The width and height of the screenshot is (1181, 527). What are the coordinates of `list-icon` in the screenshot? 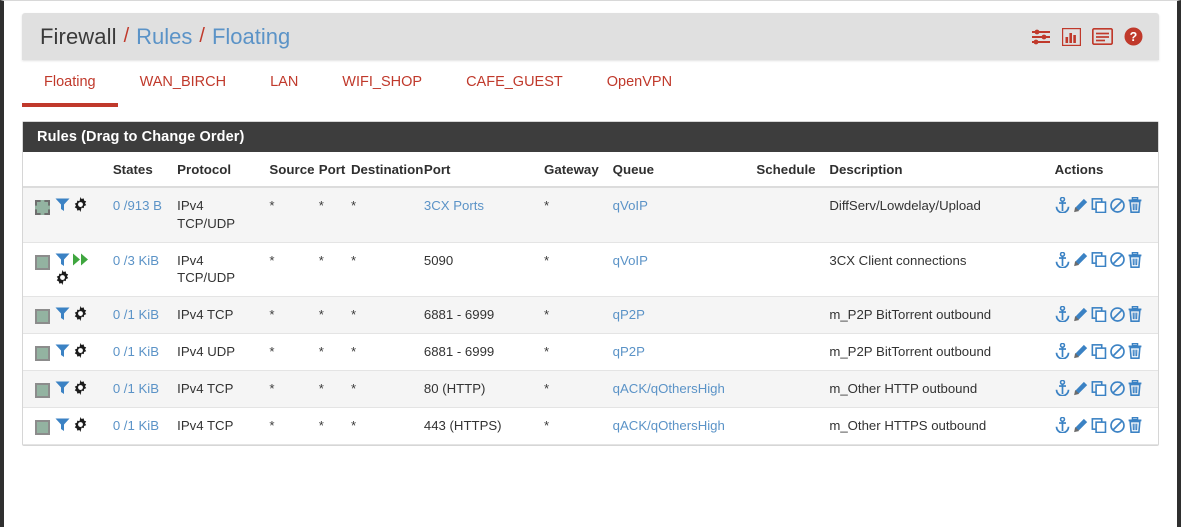 It's located at (1102, 36).